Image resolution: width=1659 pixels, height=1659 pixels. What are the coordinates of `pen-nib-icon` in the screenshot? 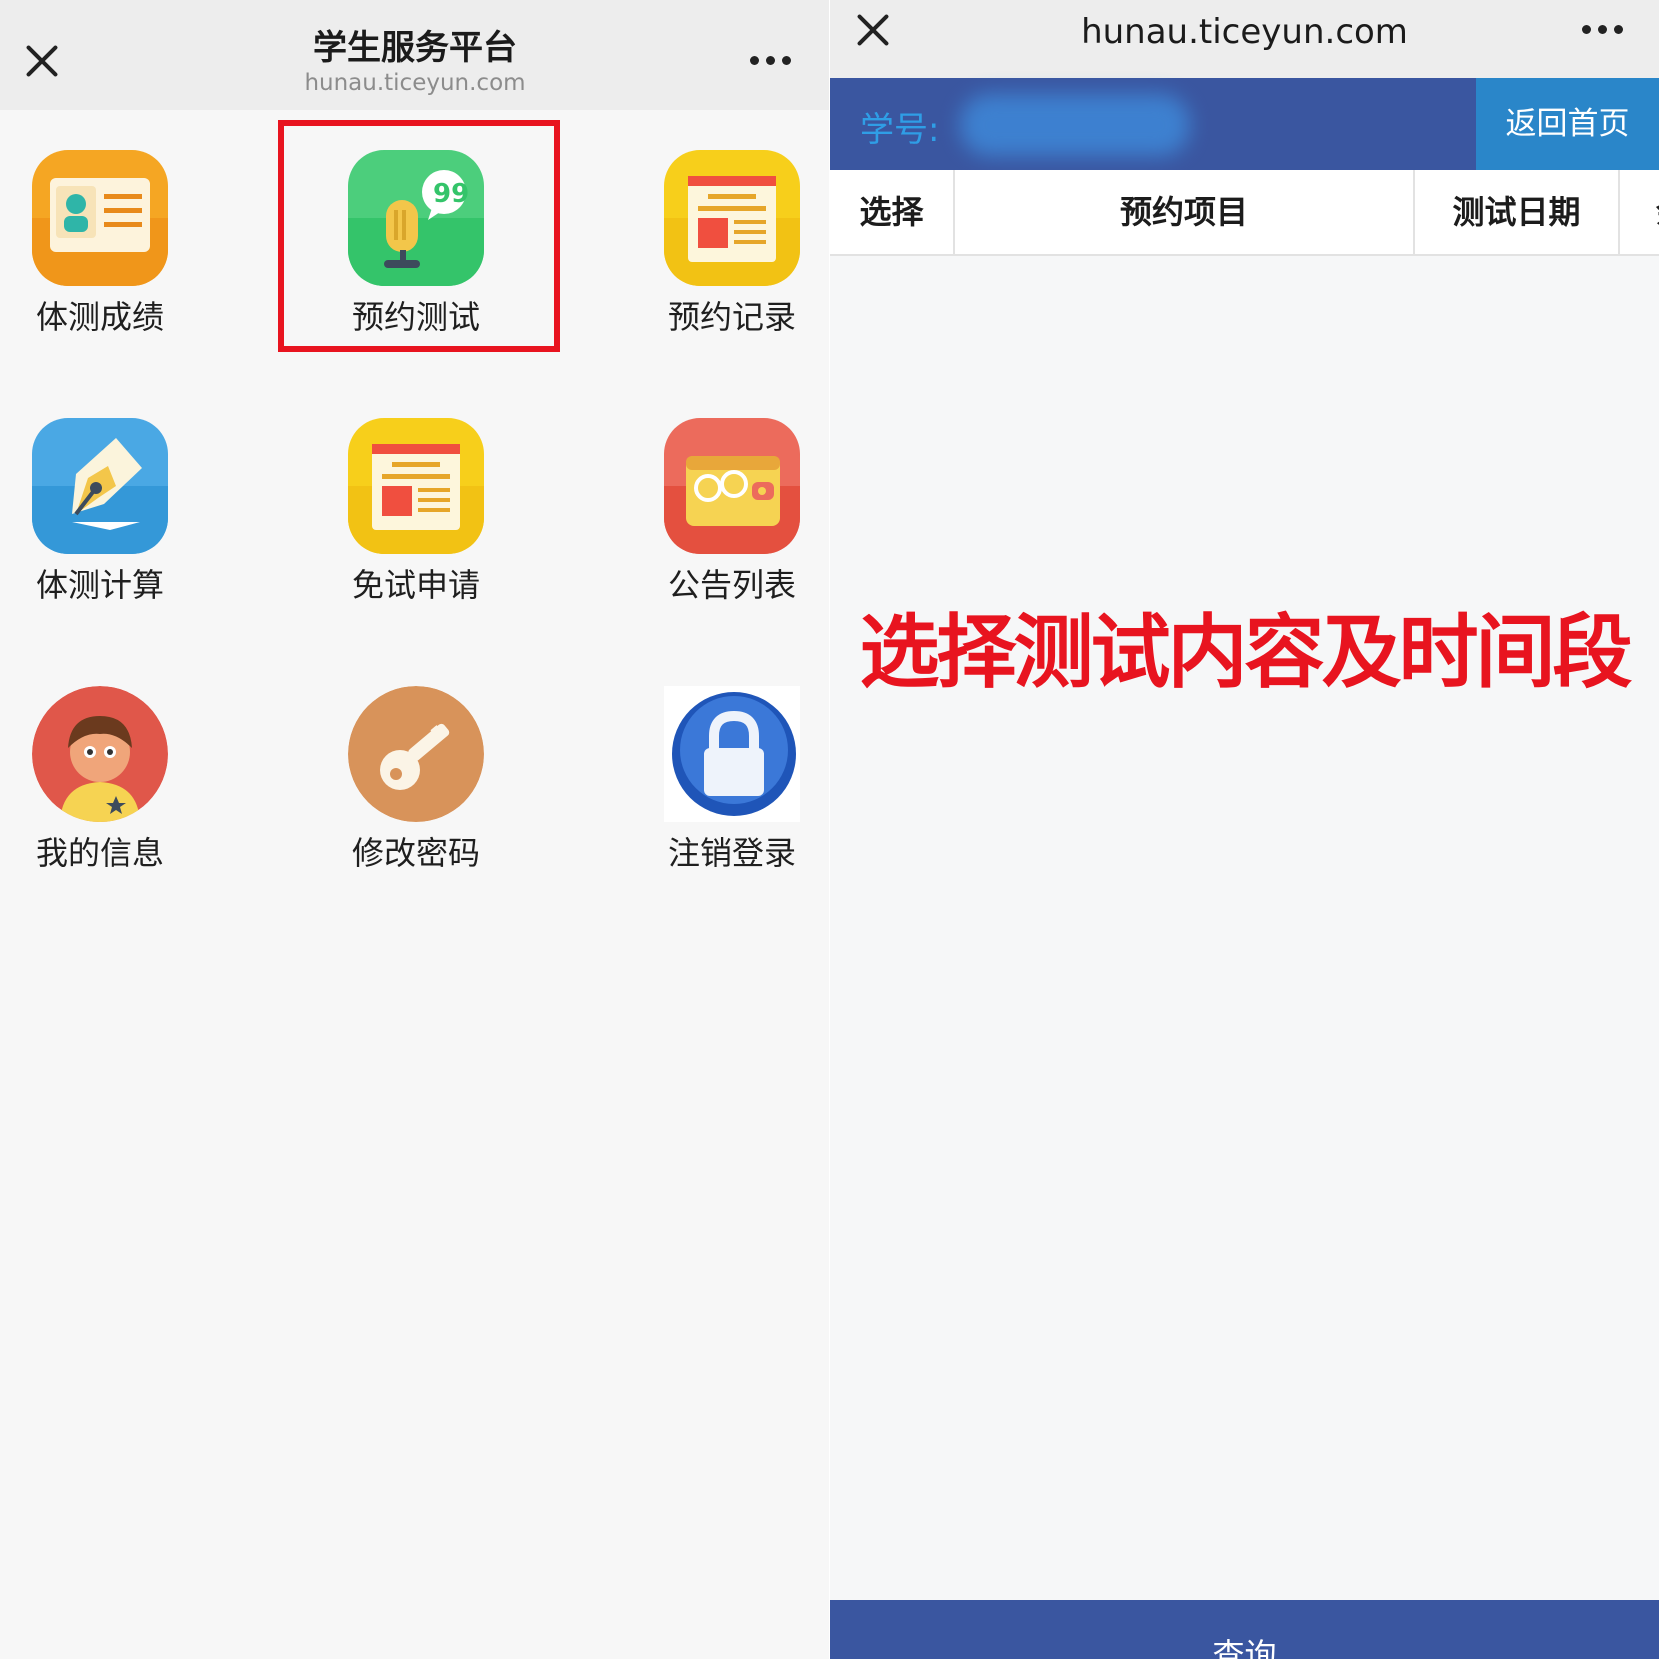 It's located at (100, 486).